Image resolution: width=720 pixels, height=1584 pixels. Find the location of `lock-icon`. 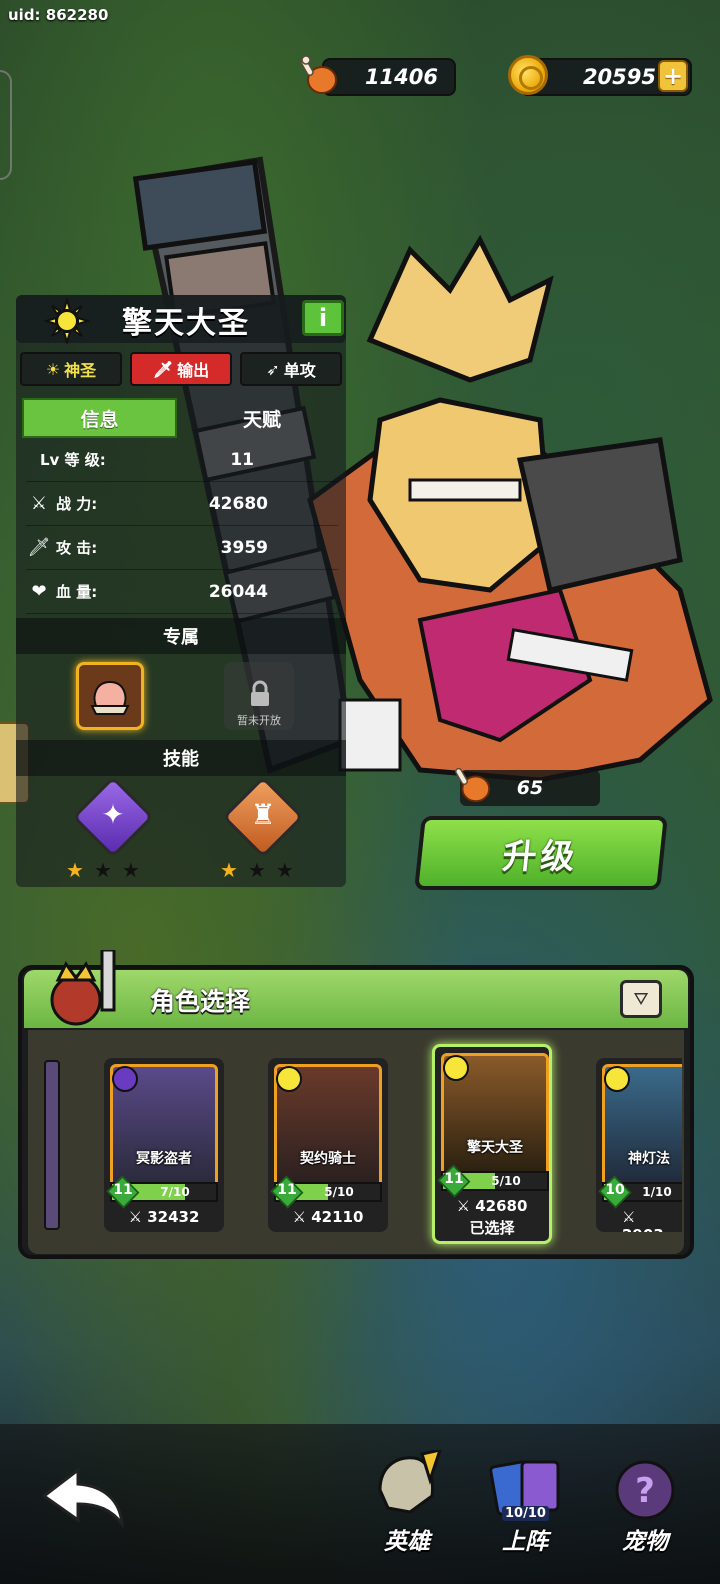

lock-icon is located at coordinates (260, 693).